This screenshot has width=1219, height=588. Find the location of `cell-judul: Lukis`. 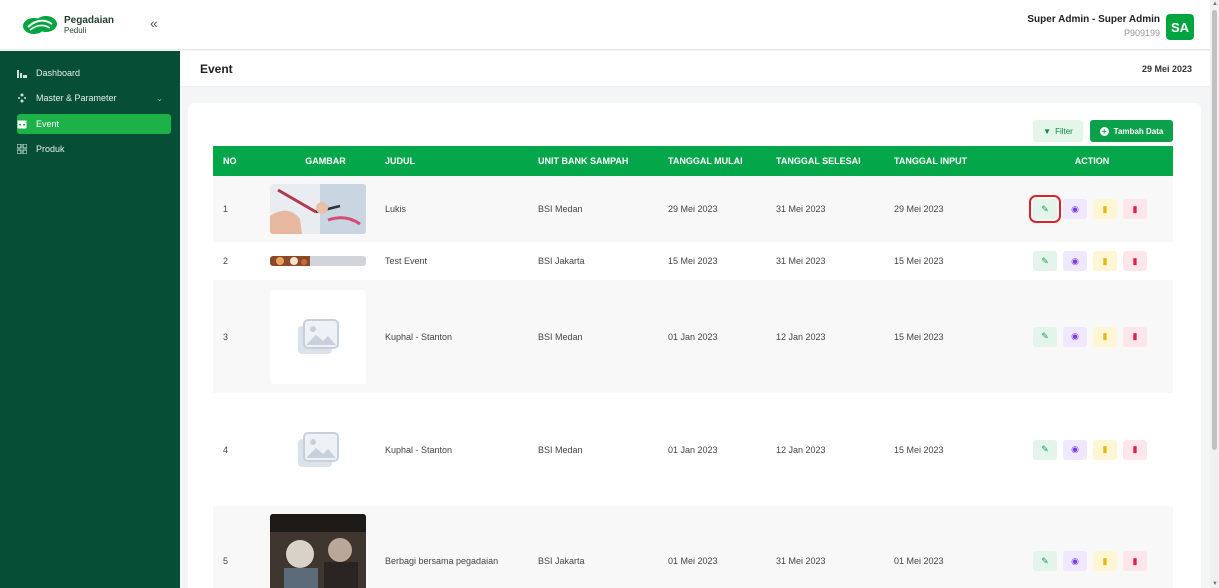

cell-judul: Lukis is located at coordinates (461, 209).